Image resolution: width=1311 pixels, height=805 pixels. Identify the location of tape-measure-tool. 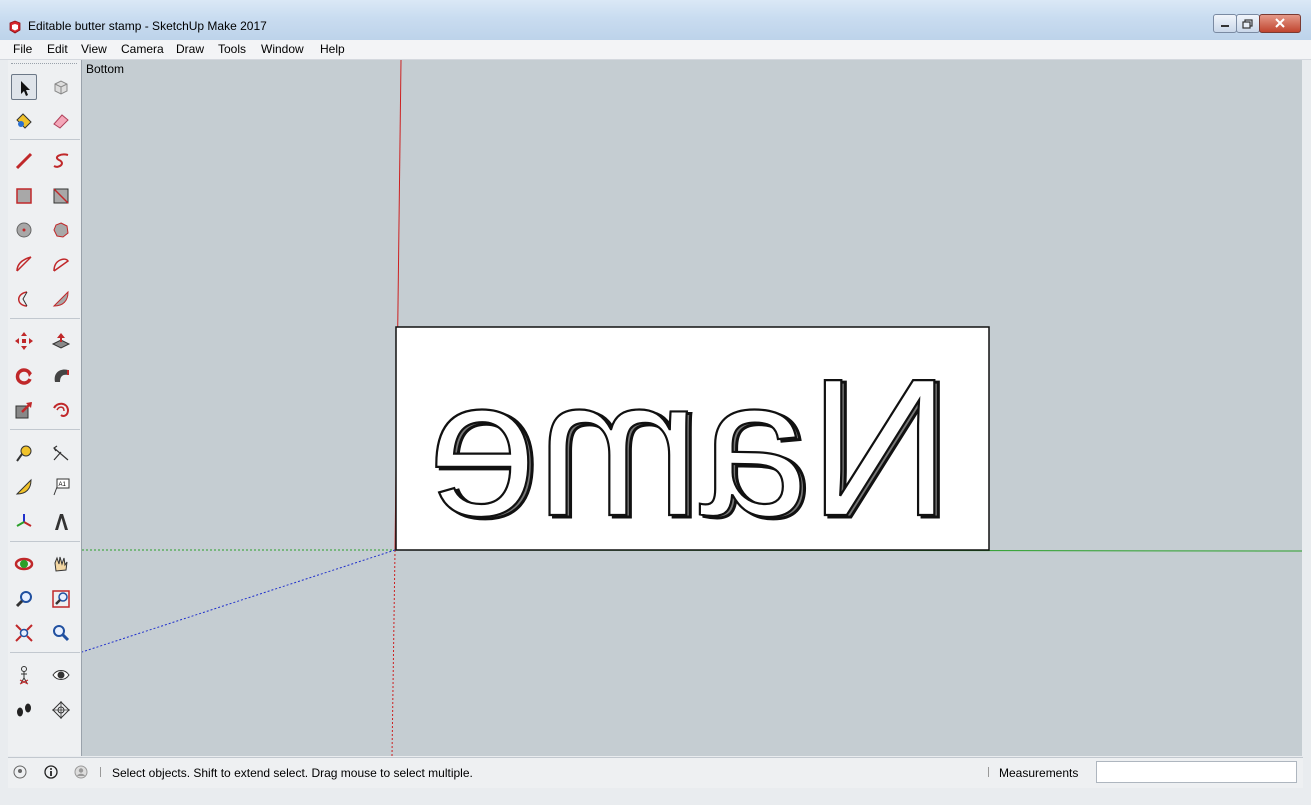
(24, 453).